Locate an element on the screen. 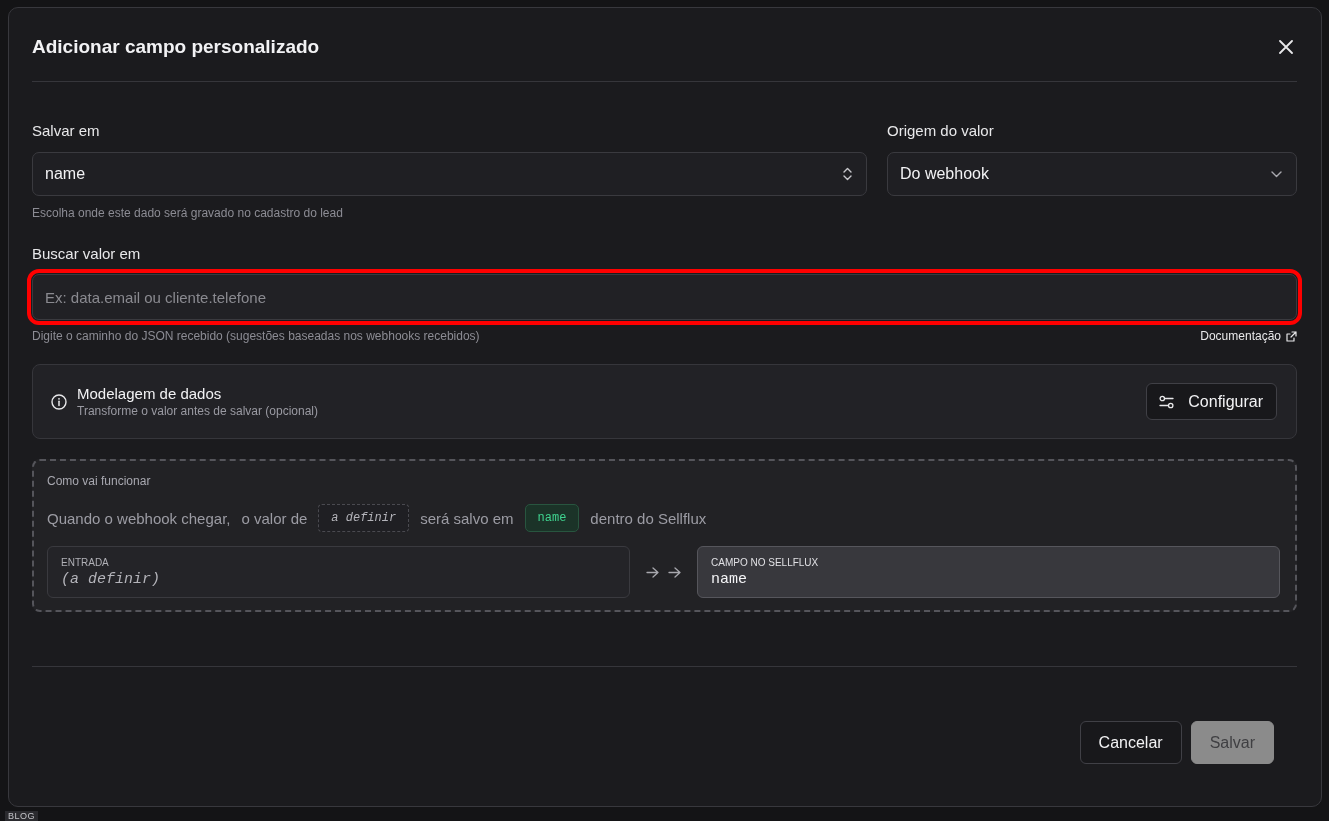  field-hint: Digite o caminho do JSON recebido (sugestões baseadas nos webhooks recebidos) is located at coordinates (256, 336).